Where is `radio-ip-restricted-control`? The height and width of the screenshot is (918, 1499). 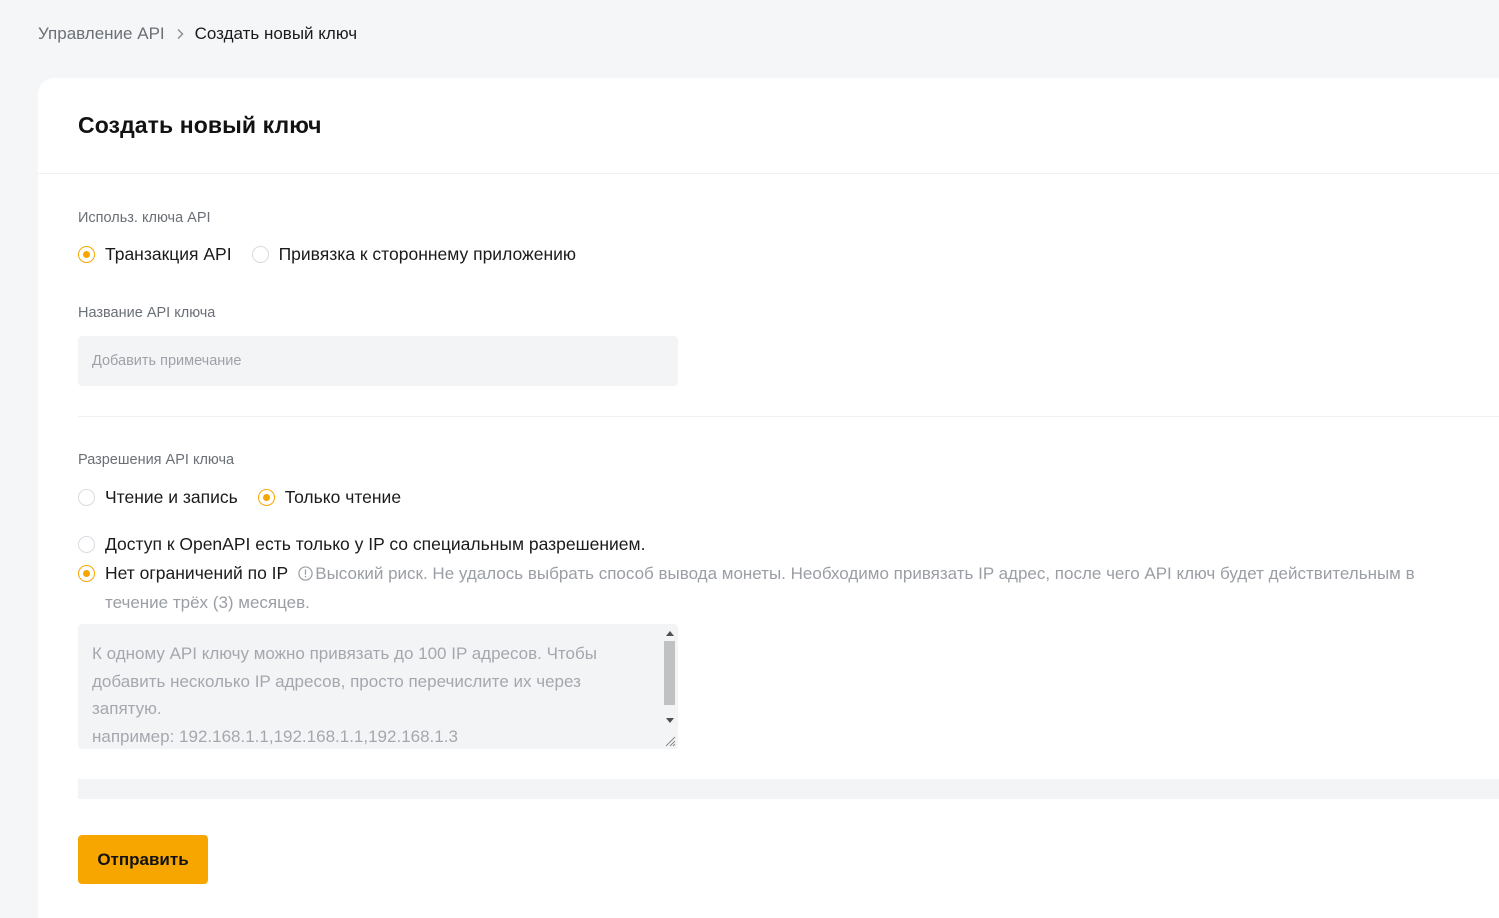
radio-ip-restricted-control is located at coordinates (86, 544).